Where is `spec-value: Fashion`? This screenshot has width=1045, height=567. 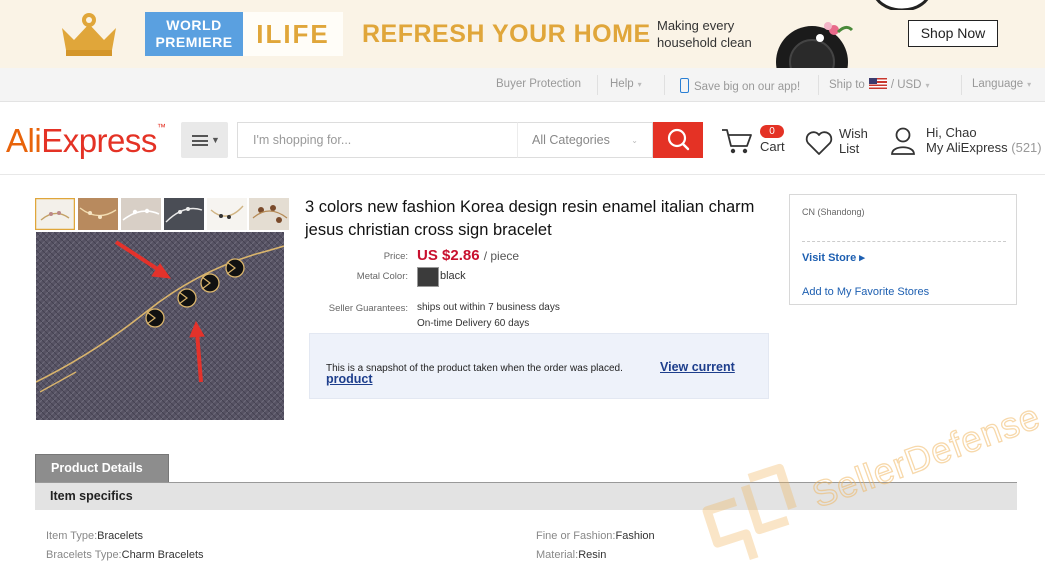 spec-value: Fashion is located at coordinates (635, 536).